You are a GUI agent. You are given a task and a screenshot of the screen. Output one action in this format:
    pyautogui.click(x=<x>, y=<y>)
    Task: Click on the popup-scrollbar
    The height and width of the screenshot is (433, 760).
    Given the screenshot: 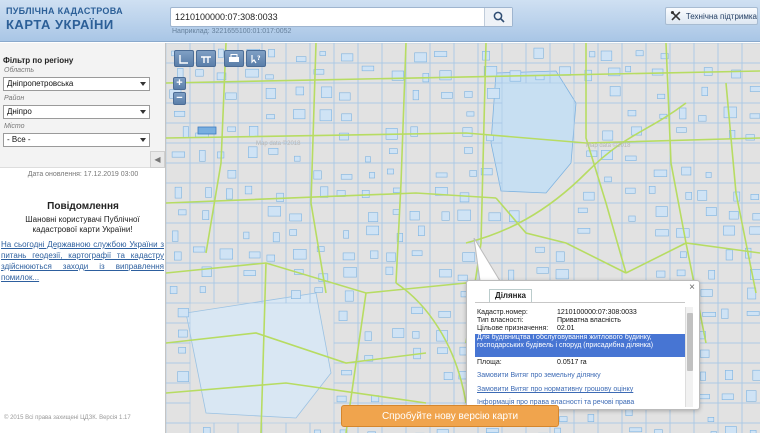 What is the action you would take?
    pyautogui.click(x=689, y=357)
    